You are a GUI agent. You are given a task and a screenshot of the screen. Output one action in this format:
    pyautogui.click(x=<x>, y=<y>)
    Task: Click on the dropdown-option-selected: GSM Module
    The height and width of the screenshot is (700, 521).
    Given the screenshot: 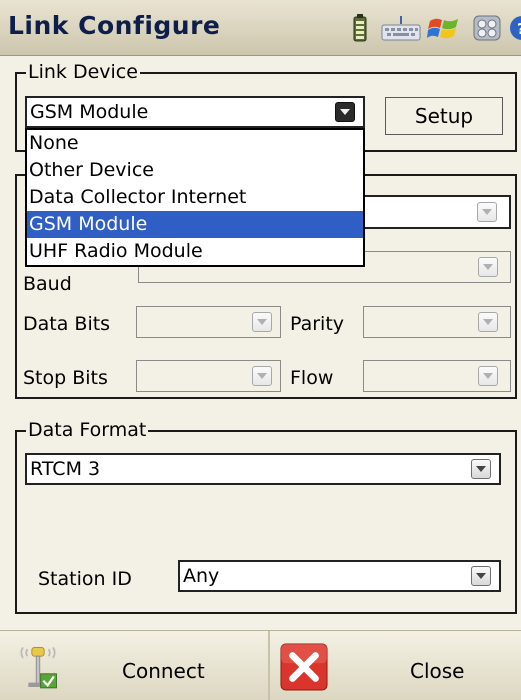 What is the action you would take?
    pyautogui.click(x=195, y=224)
    